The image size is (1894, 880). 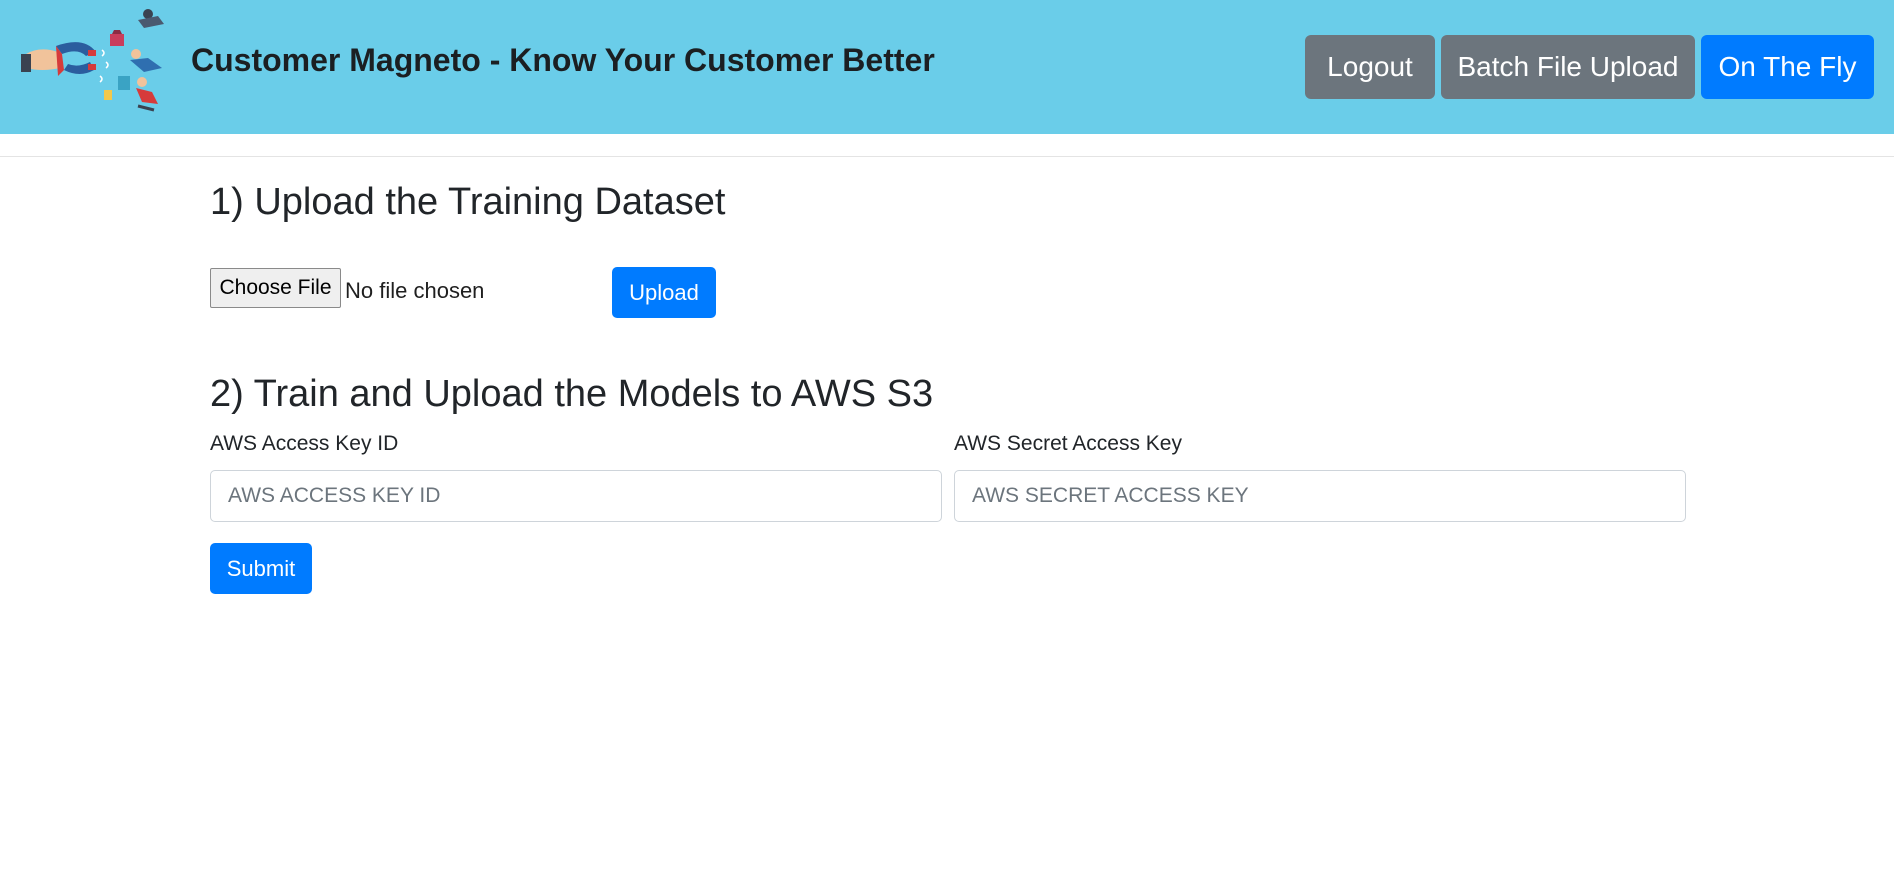 What do you see at coordinates (1787, 67) in the screenshot?
I see `on-the-fly-button: On The Fly` at bounding box center [1787, 67].